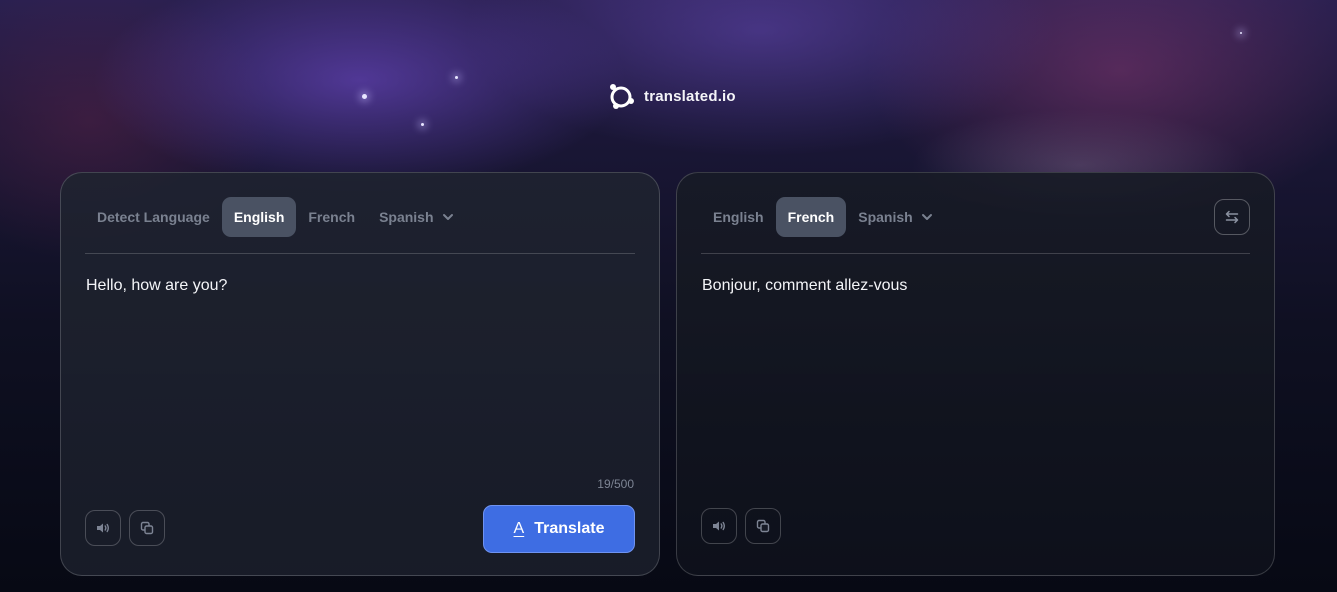 The width and height of the screenshot is (1337, 592). Describe the element at coordinates (885, 217) in the screenshot. I see `target-tab-label: Spanish` at that location.